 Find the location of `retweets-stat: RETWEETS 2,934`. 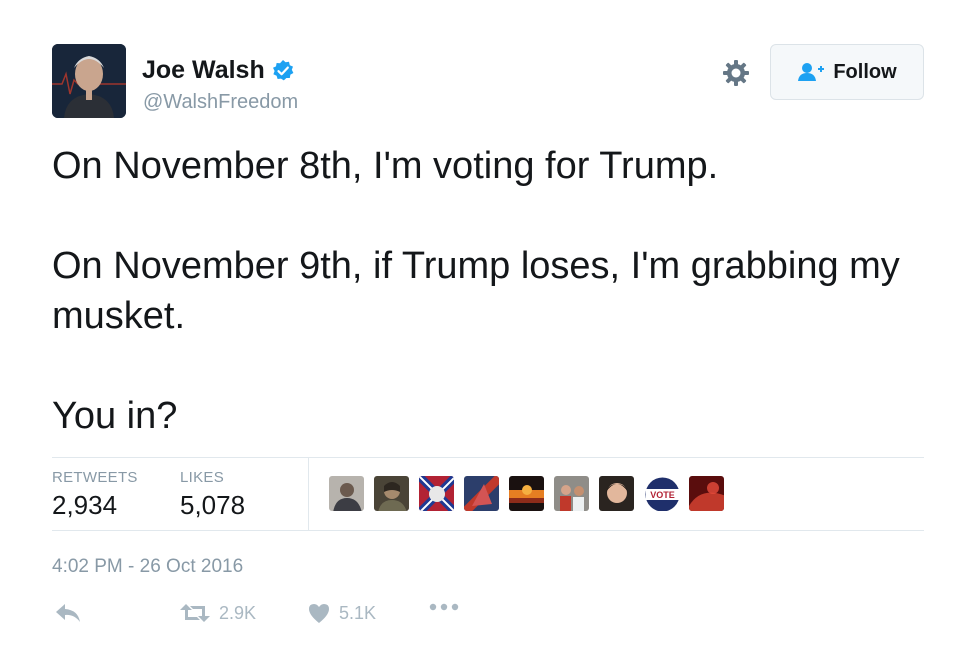

retweets-stat: RETWEETS 2,934 is located at coordinates (95, 495).